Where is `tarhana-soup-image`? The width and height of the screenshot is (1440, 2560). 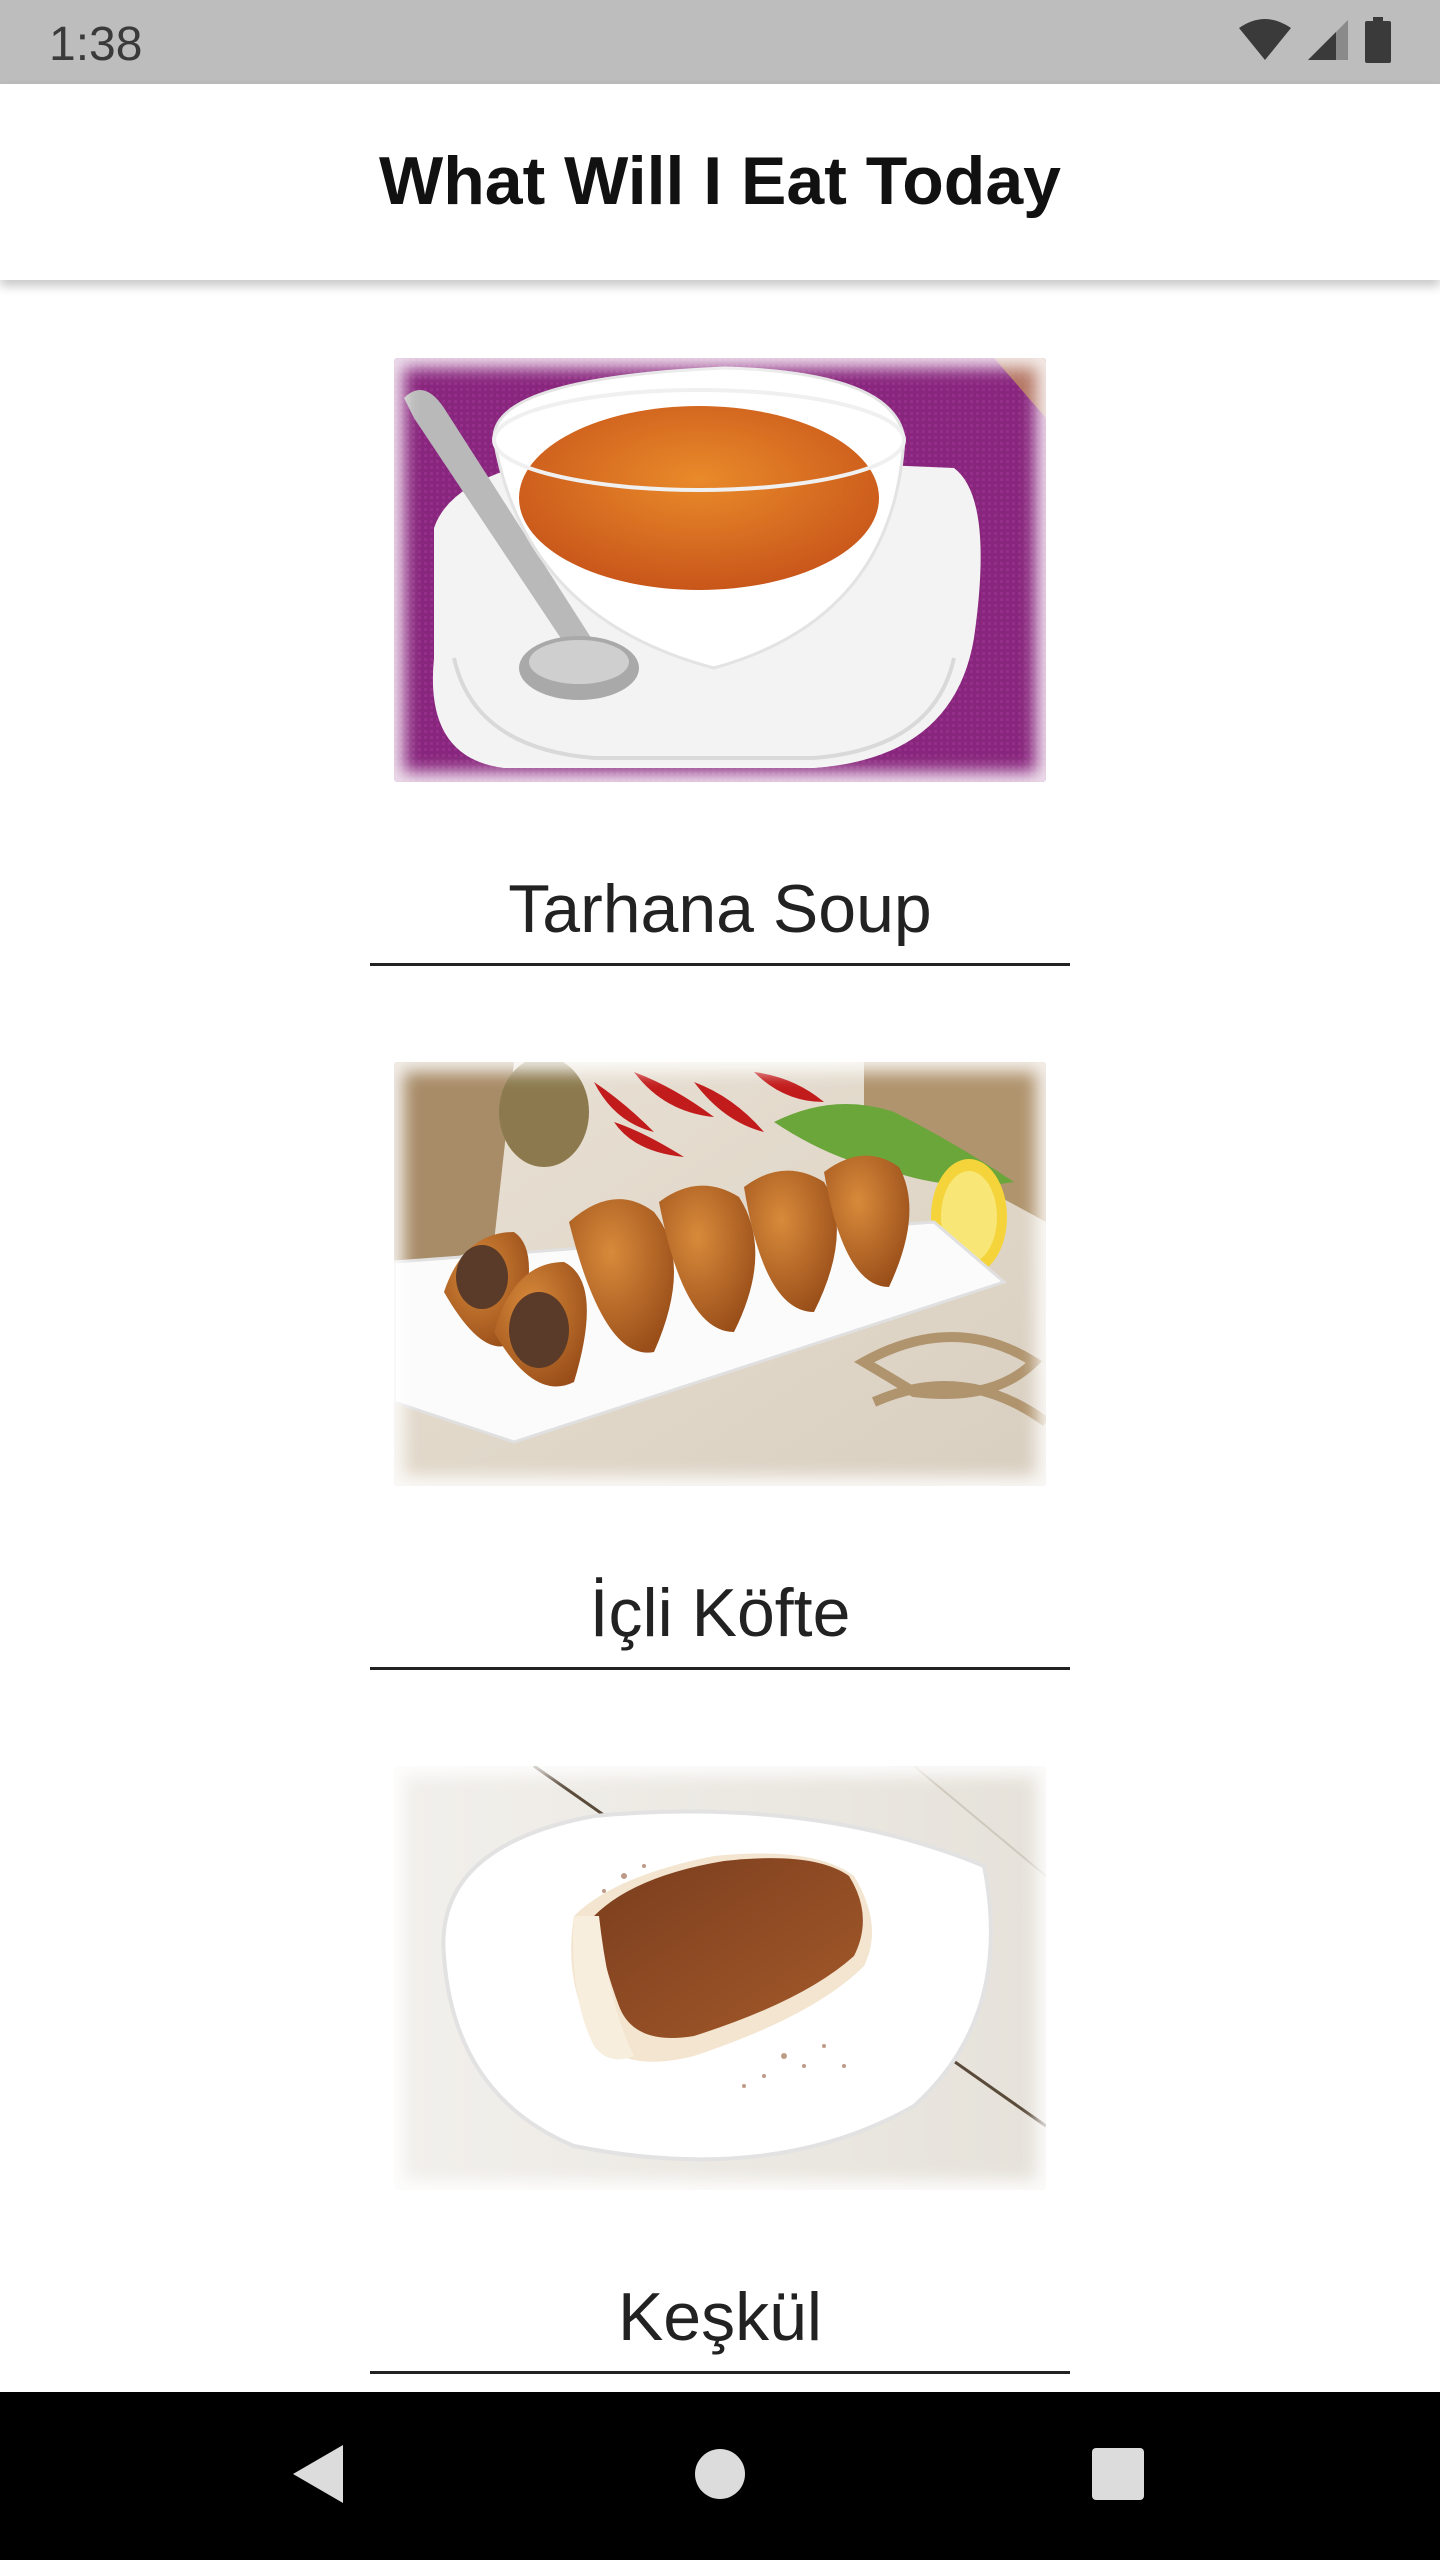 tarhana-soup-image is located at coordinates (720, 570).